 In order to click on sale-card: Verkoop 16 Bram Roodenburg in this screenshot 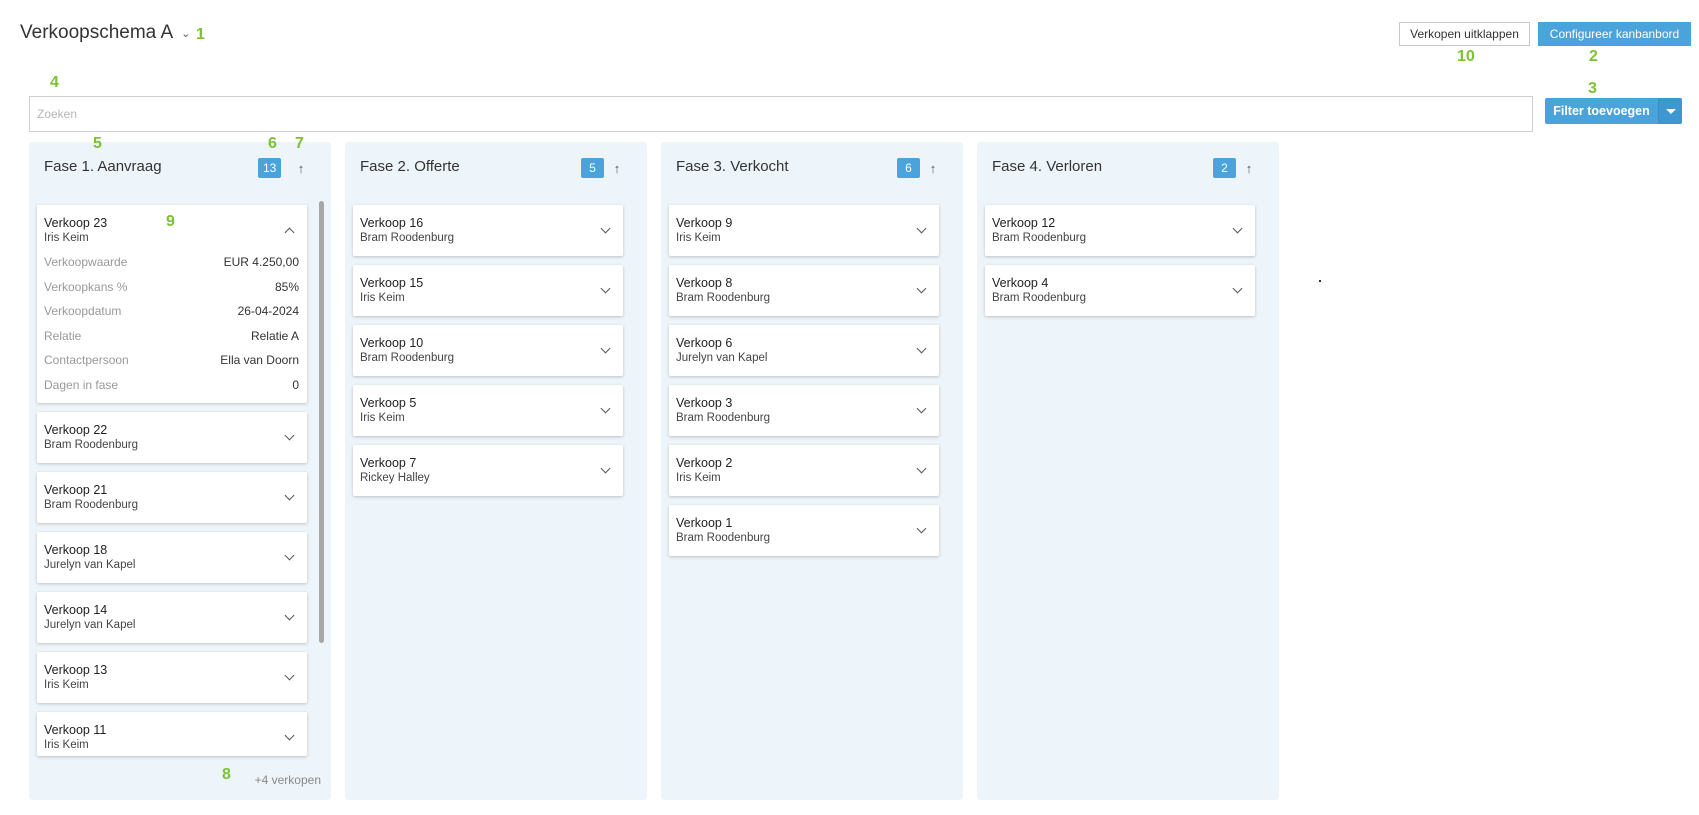, I will do `click(488, 230)`.